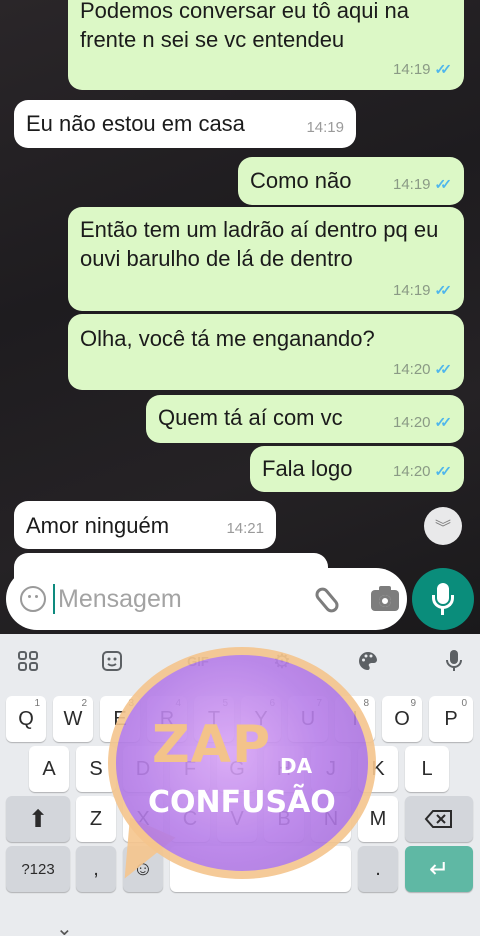  What do you see at coordinates (357, 469) in the screenshot?
I see `message-bubble-outgoing: Fala logo 14:20 ✓✓` at bounding box center [357, 469].